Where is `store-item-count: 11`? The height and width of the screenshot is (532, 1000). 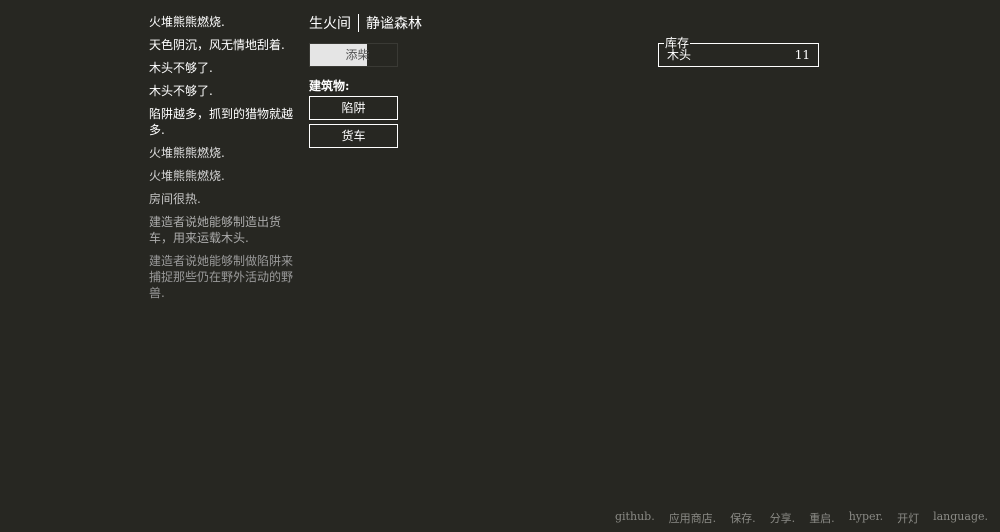
store-item-count: 11 is located at coordinates (802, 55).